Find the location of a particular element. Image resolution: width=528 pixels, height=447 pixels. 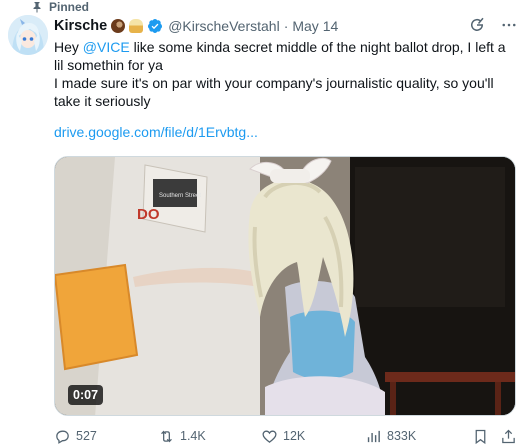

tweet-date: May 14 is located at coordinates (315, 26).